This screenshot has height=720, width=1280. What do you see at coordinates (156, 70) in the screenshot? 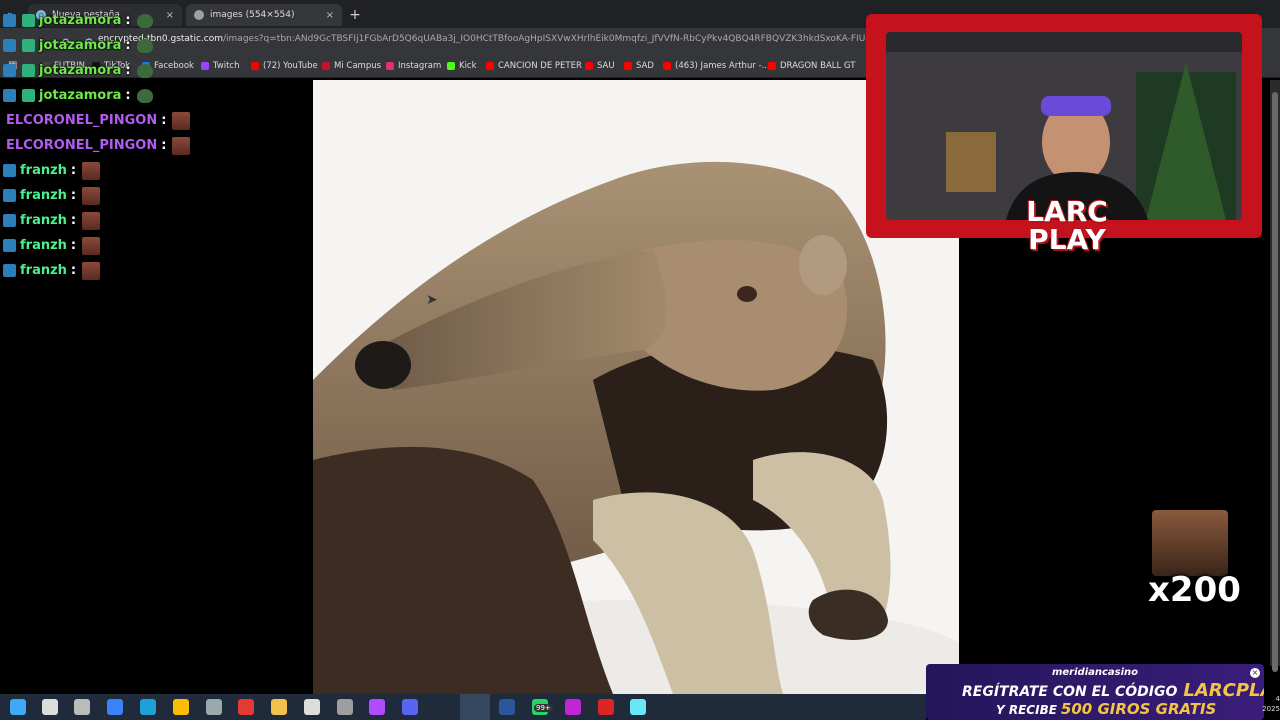
I see `chat-message: jotazamora:` at bounding box center [156, 70].